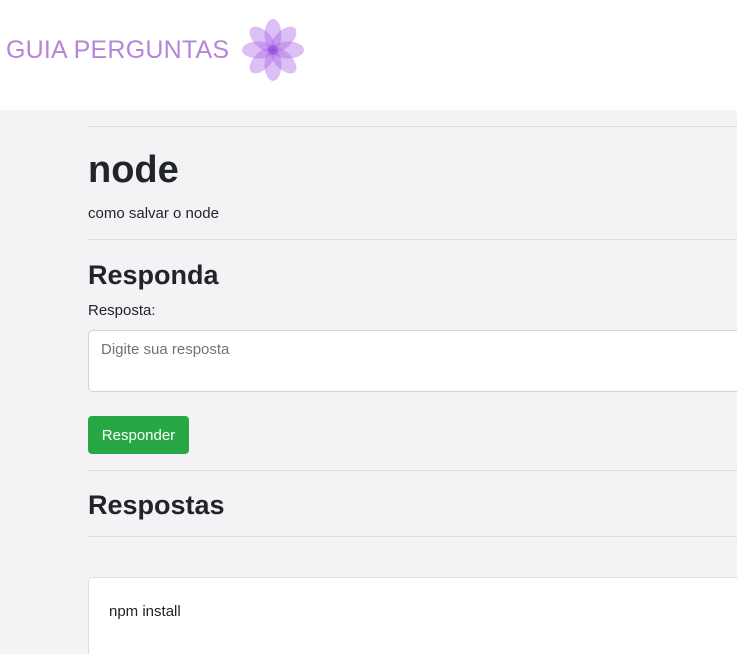  I want to click on question-title: node, so click(133, 170).